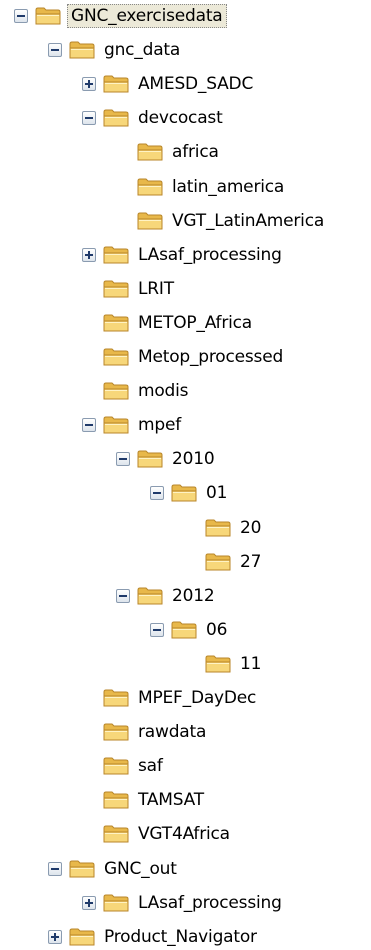 Image resolution: width=371 pixels, height=950 pixels. I want to click on tree-item-label: 2010, so click(193, 459).